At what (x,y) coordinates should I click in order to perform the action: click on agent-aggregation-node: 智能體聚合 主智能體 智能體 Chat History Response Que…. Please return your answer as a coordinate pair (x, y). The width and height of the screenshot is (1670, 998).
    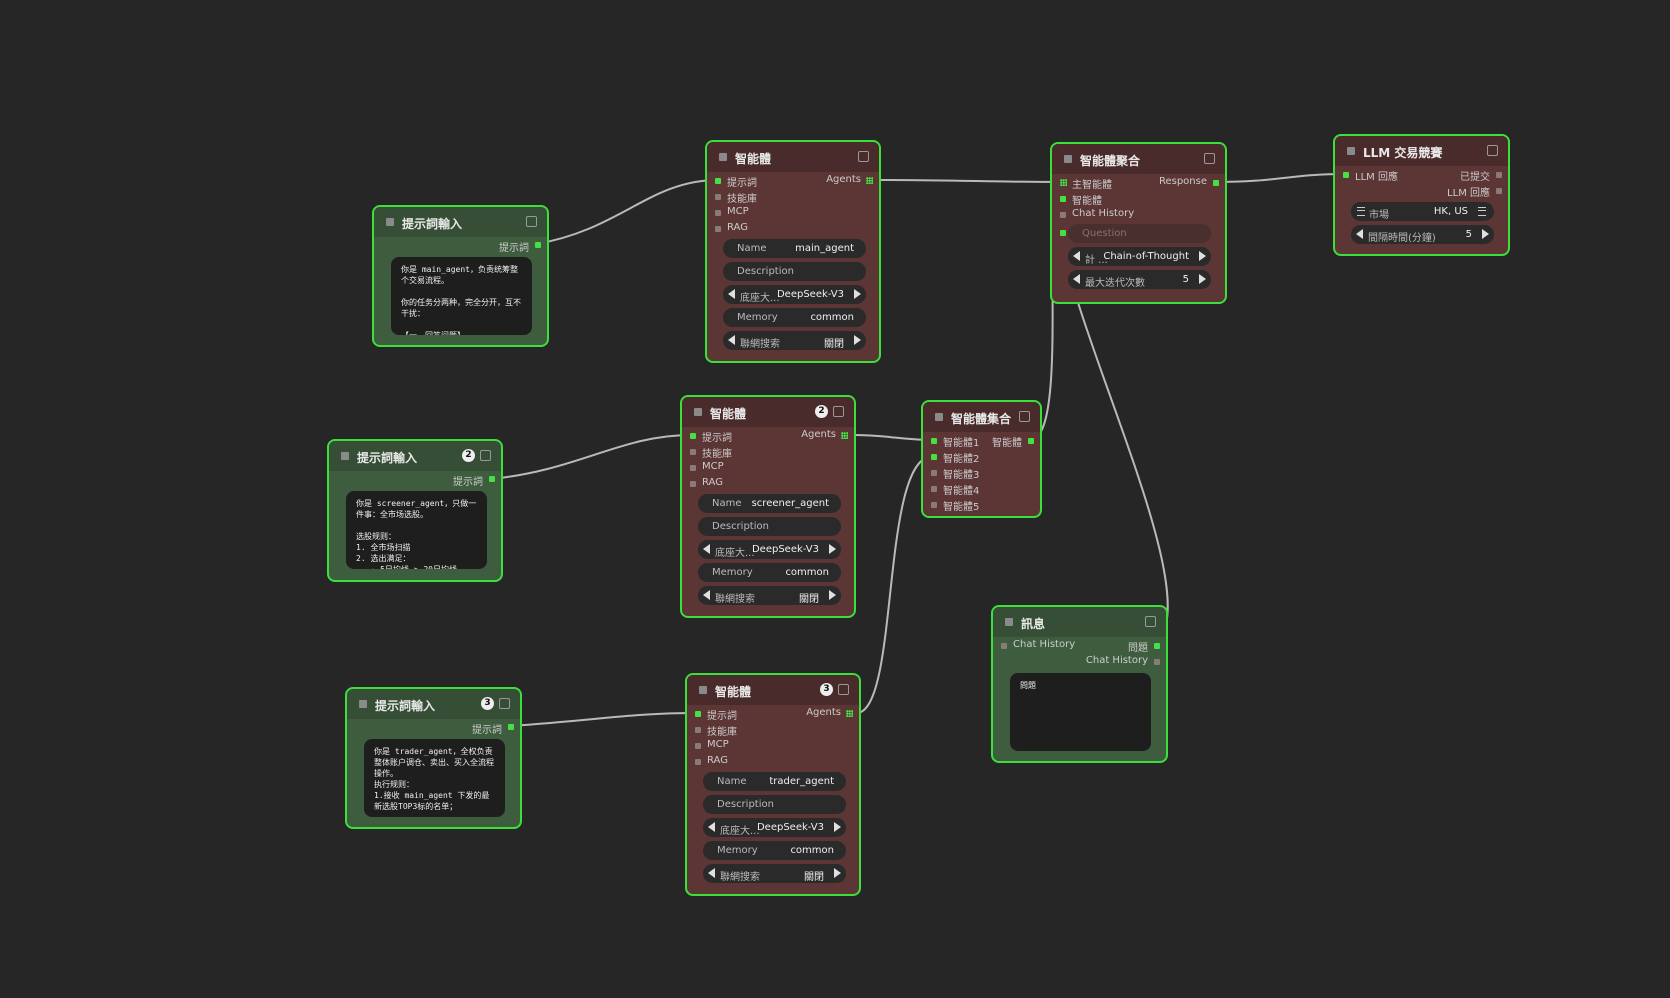
    Looking at the image, I should click on (1138, 223).